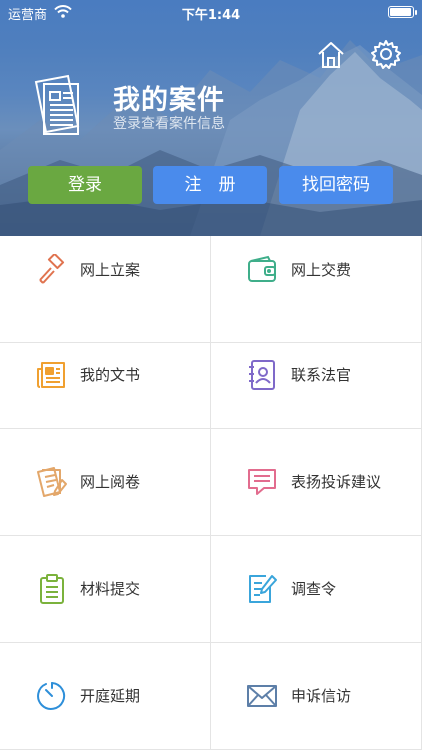  Describe the element at coordinates (262, 375) in the screenshot. I see `contact-book-icon` at that location.